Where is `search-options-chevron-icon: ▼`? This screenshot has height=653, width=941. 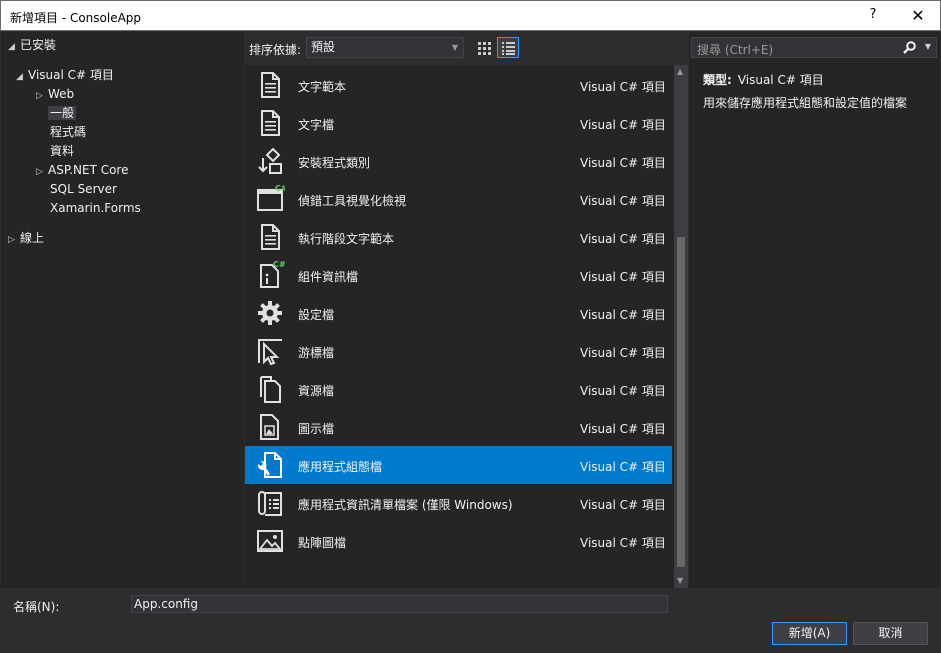 search-options-chevron-icon: ▼ is located at coordinates (928, 46).